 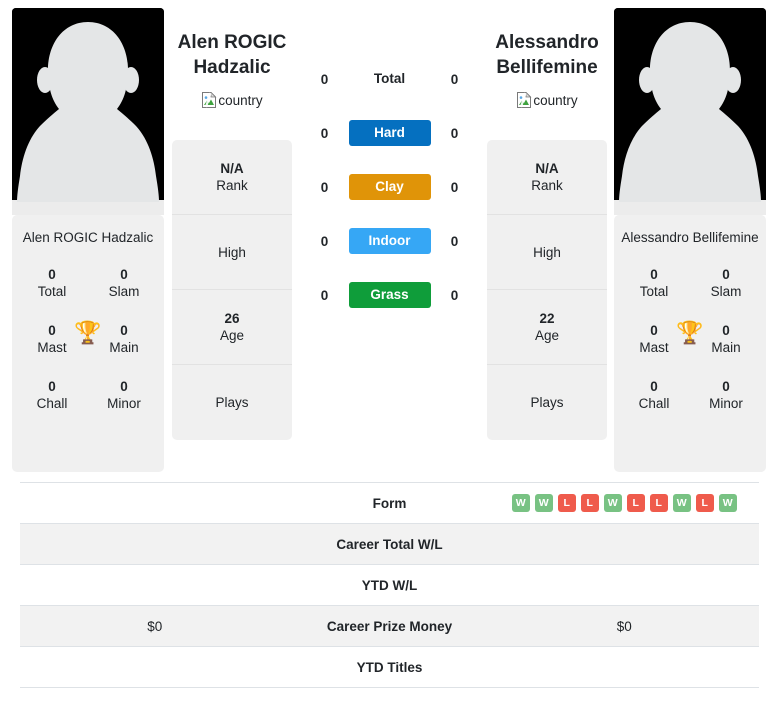 I want to click on stat-slam: 0 Slam, so click(x=124, y=283).